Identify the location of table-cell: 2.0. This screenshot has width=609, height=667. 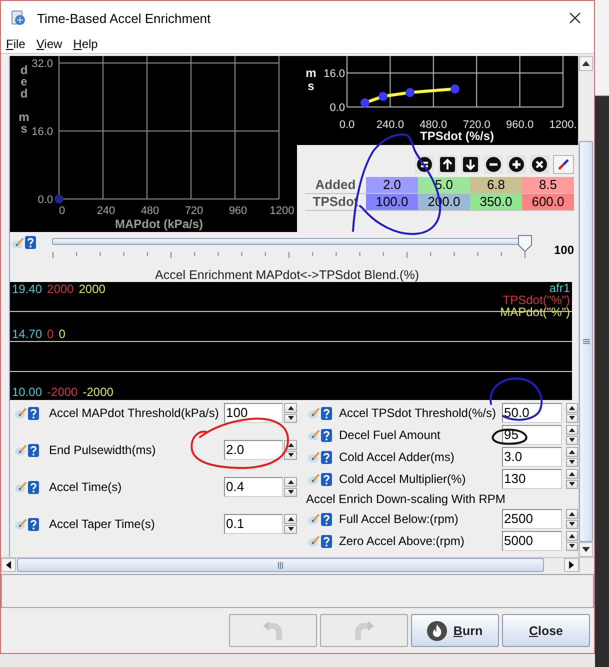
(392, 185).